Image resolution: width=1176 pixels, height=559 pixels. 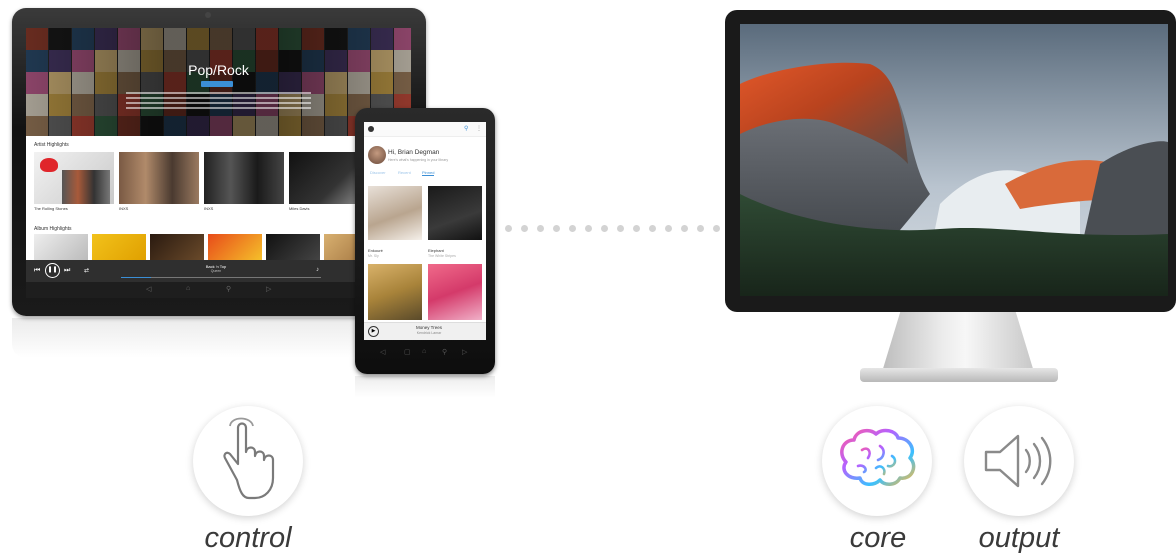 I want to click on album-highlights-label: Album Highlights, so click(x=53, y=229).